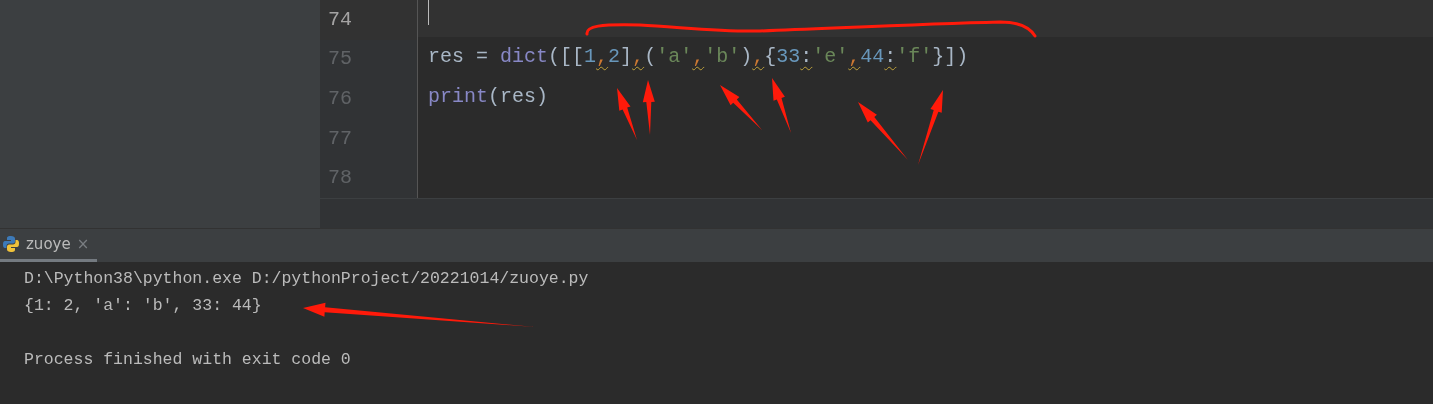  Describe the element at coordinates (306, 279) in the screenshot. I see `console-line: D:\Python38\python.exe D:/pythonProject/20221014/zuoye.py` at that location.